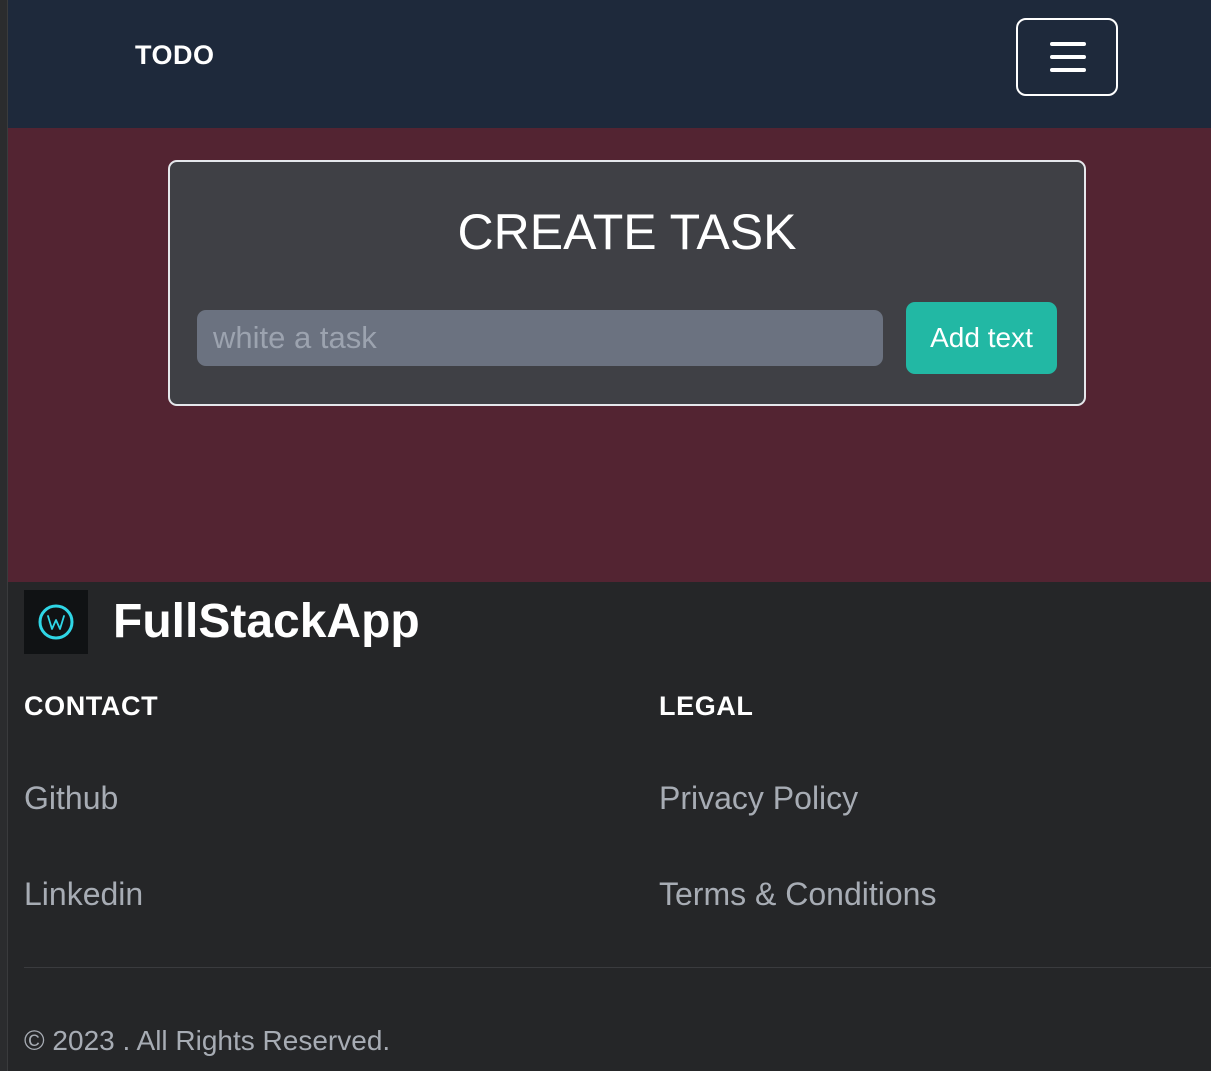 The height and width of the screenshot is (1071, 1211). Describe the element at coordinates (91, 706) in the screenshot. I see `contact-heading: CONTACT` at that location.